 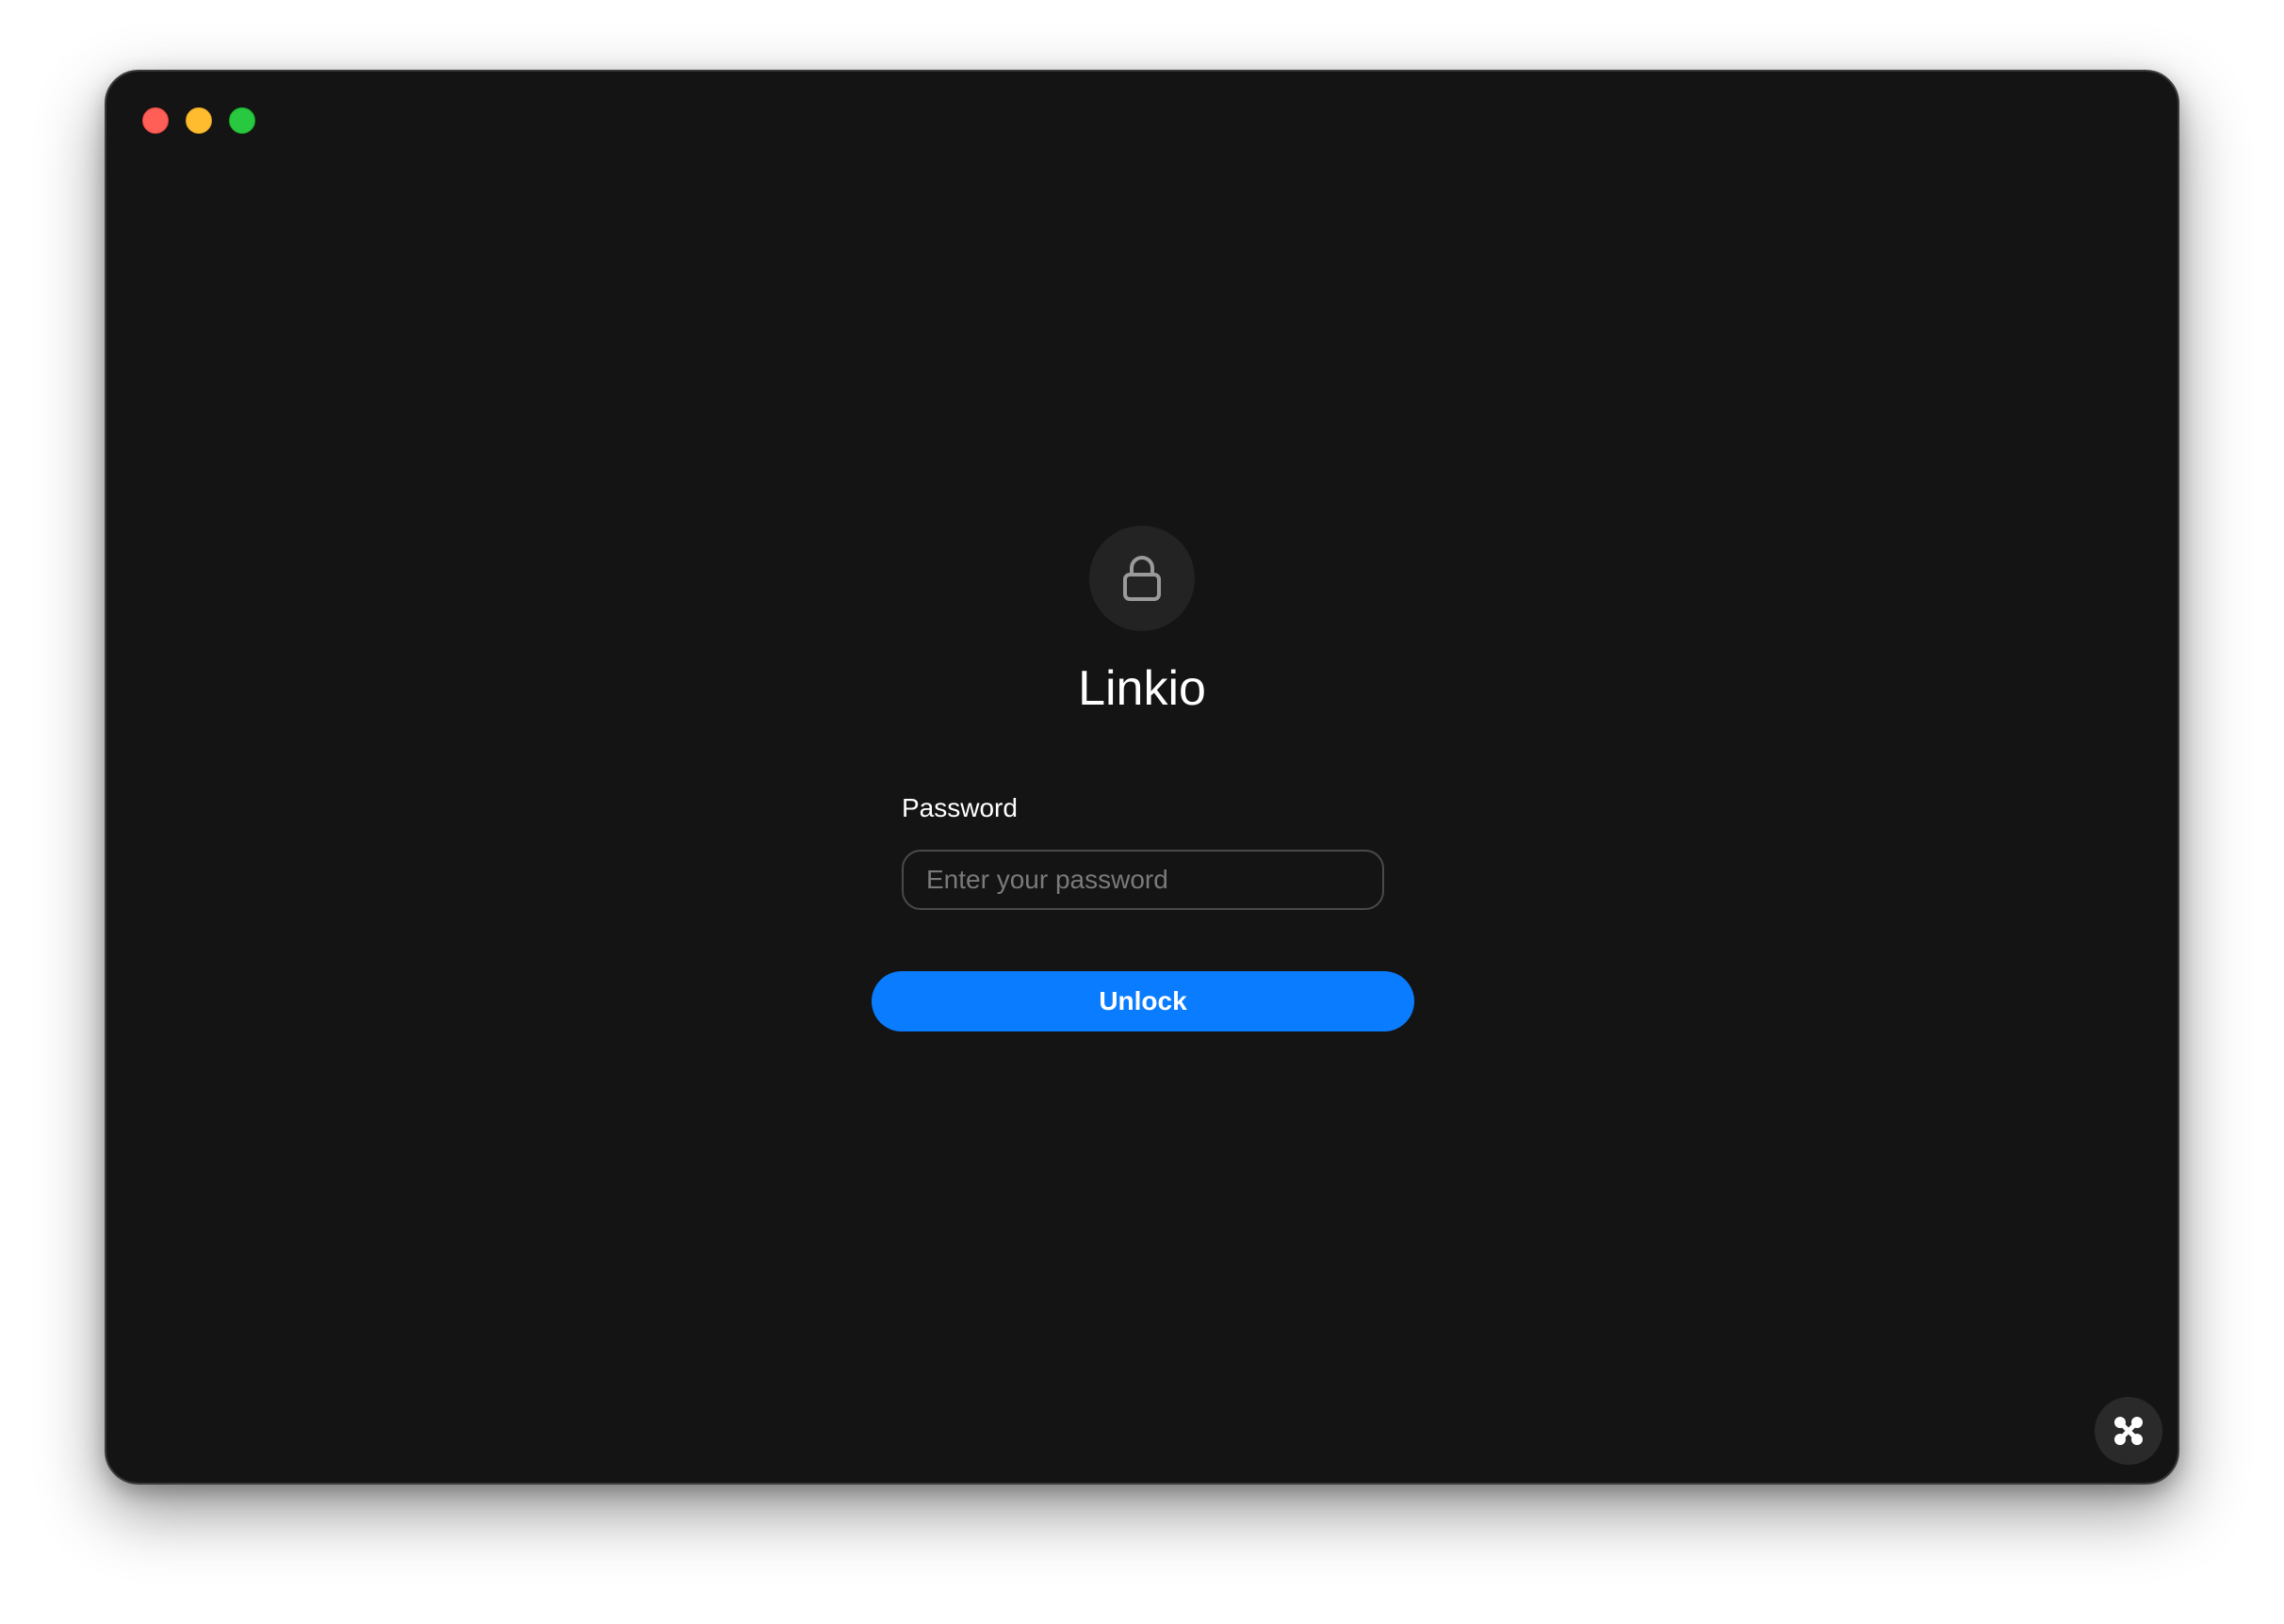 What do you see at coordinates (1142, 688) in the screenshot?
I see `app-title: Linkio` at bounding box center [1142, 688].